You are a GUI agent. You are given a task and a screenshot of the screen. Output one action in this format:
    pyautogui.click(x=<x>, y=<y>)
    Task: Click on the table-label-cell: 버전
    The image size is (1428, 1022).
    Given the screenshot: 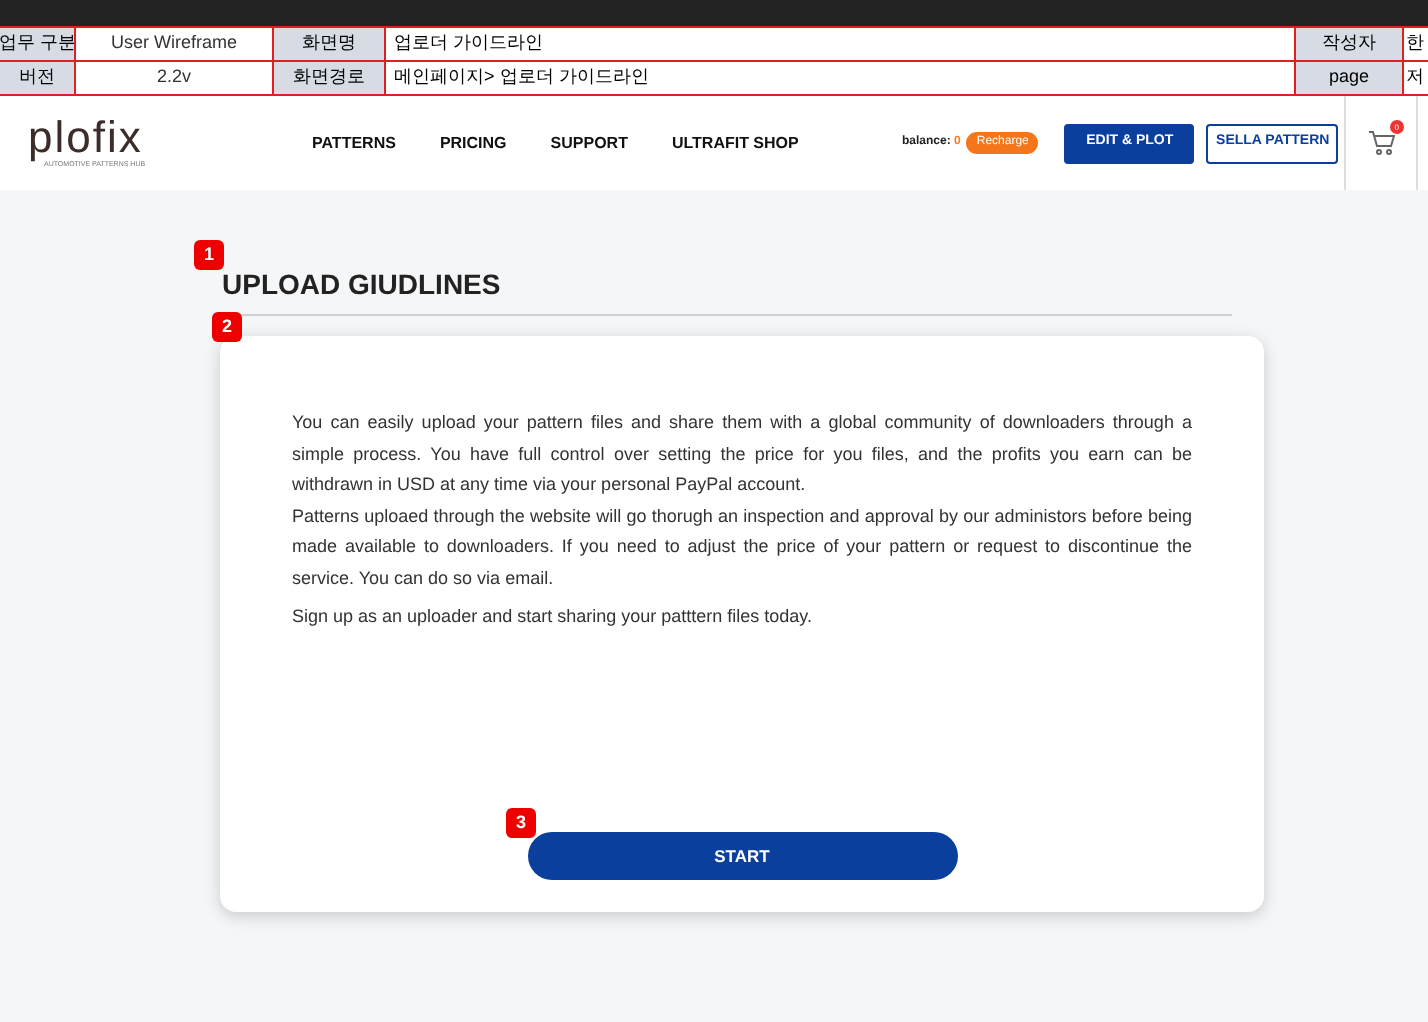 What is the action you would take?
    pyautogui.click(x=38, y=78)
    